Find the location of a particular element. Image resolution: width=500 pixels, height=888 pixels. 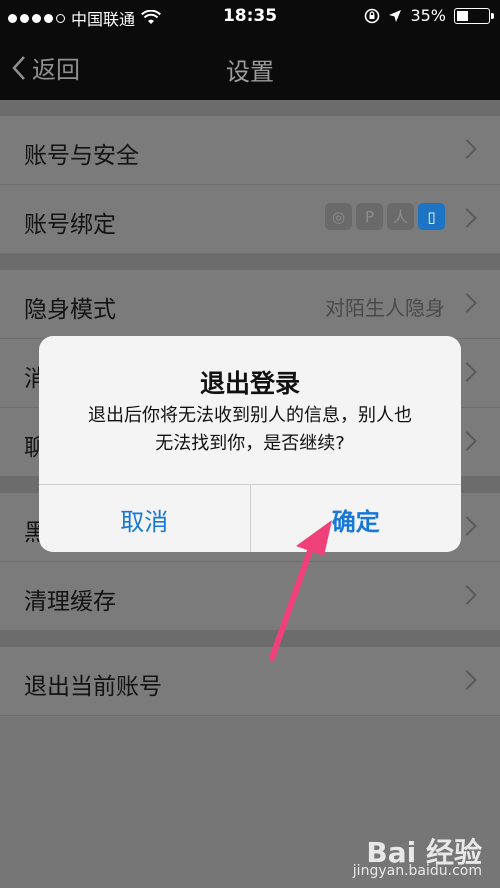

annotation-arrow is located at coordinates (300, 590).